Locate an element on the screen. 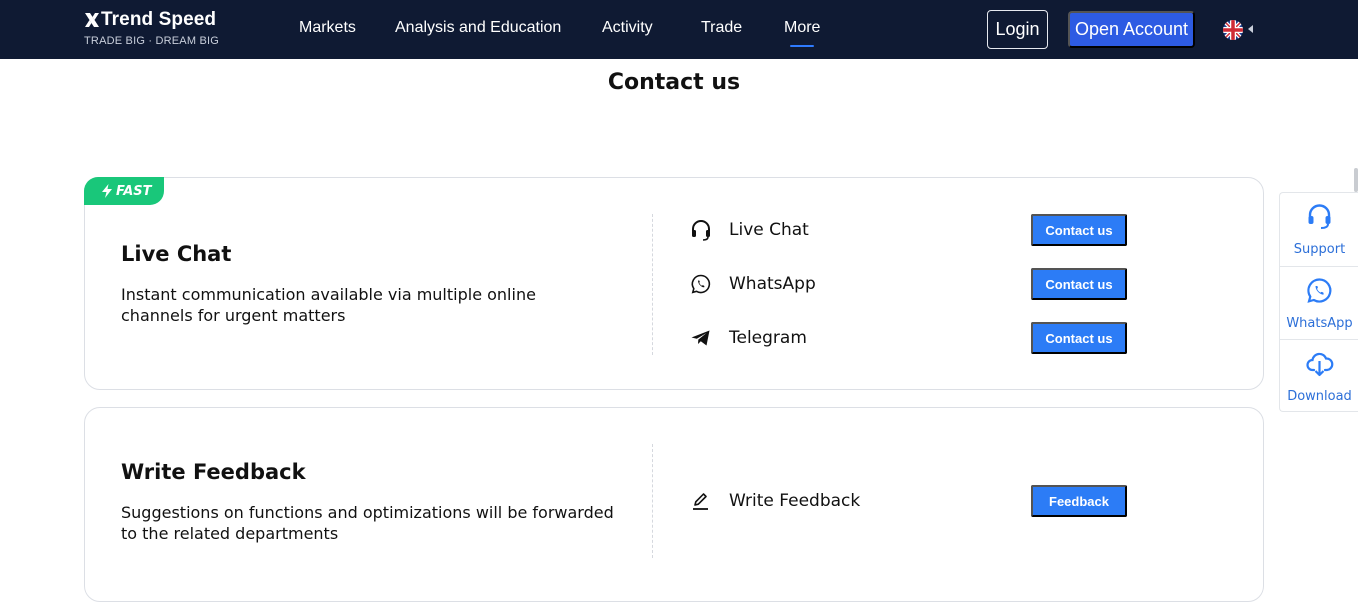 The width and height of the screenshot is (1358, 602). nav-activity: Activity is located at coordinates (627, 28).